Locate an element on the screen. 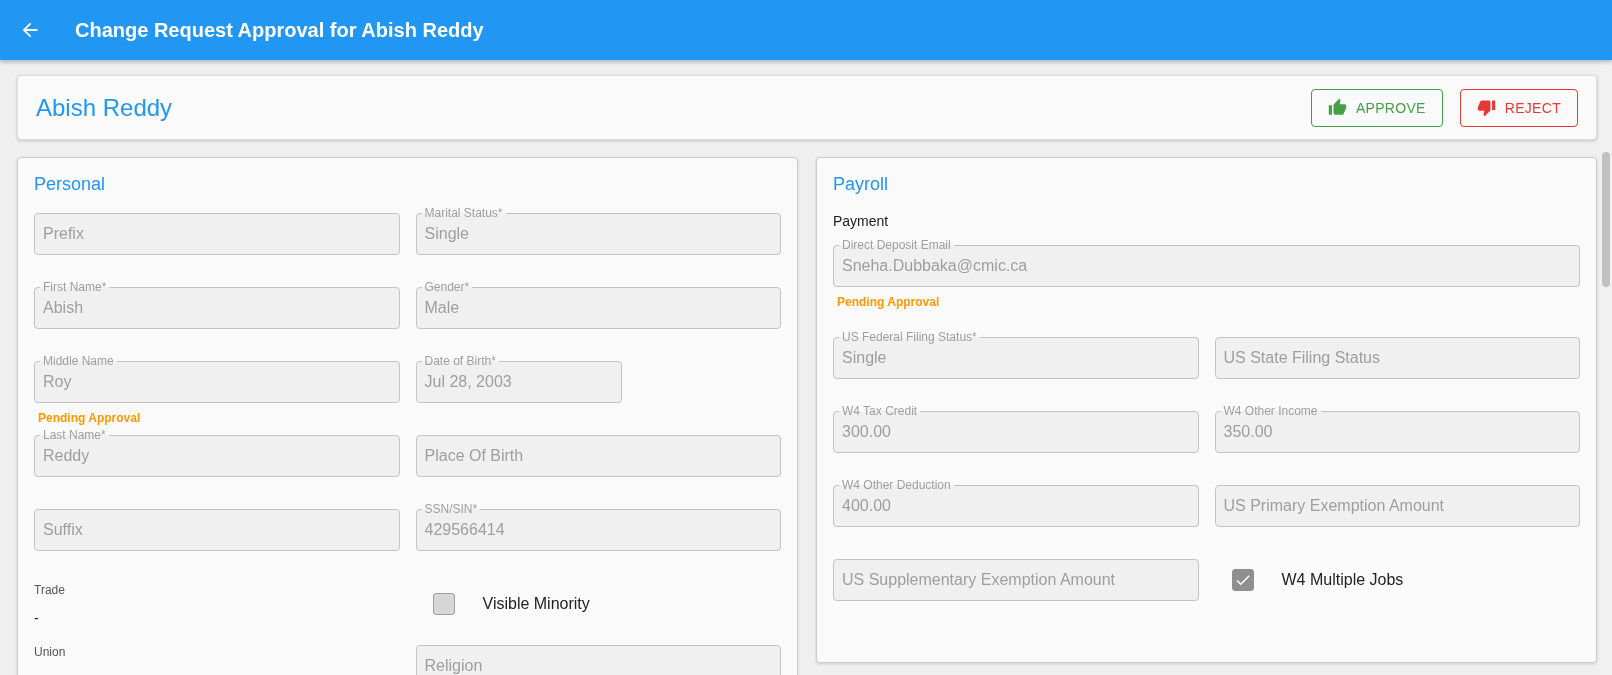 This screenshot has width=1612, height=675. text-field: W4 Tax Credit 300.00 is located at coordinates (1016, 428).